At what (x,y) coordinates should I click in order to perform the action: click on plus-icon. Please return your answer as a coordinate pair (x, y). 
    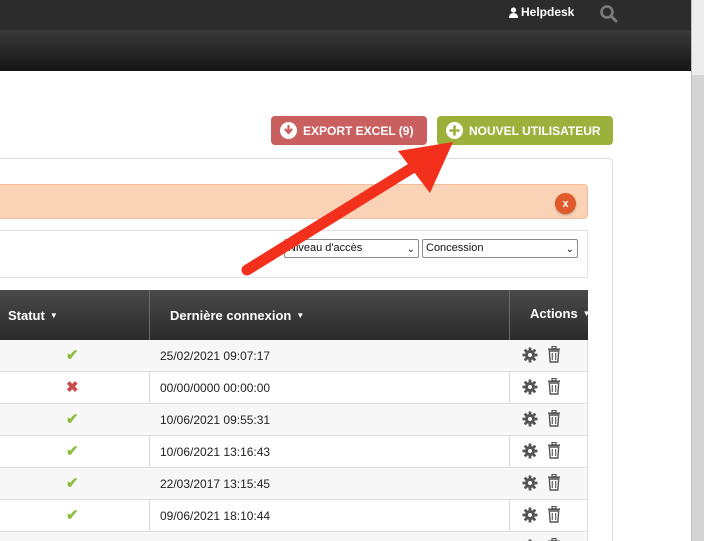
    Looking at the image, I should click on (454, 130).